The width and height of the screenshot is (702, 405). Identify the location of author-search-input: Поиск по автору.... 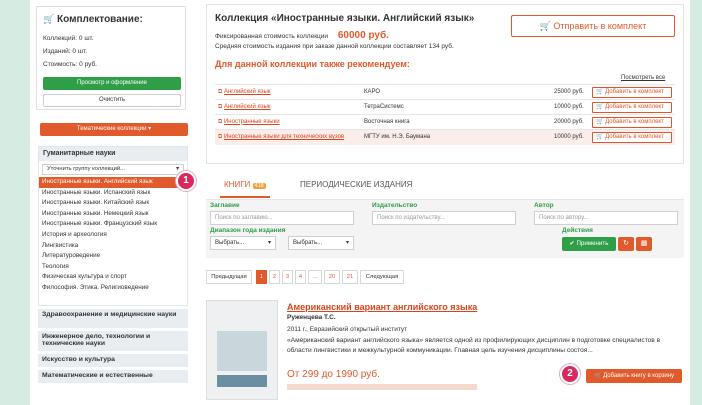
(606, 218).